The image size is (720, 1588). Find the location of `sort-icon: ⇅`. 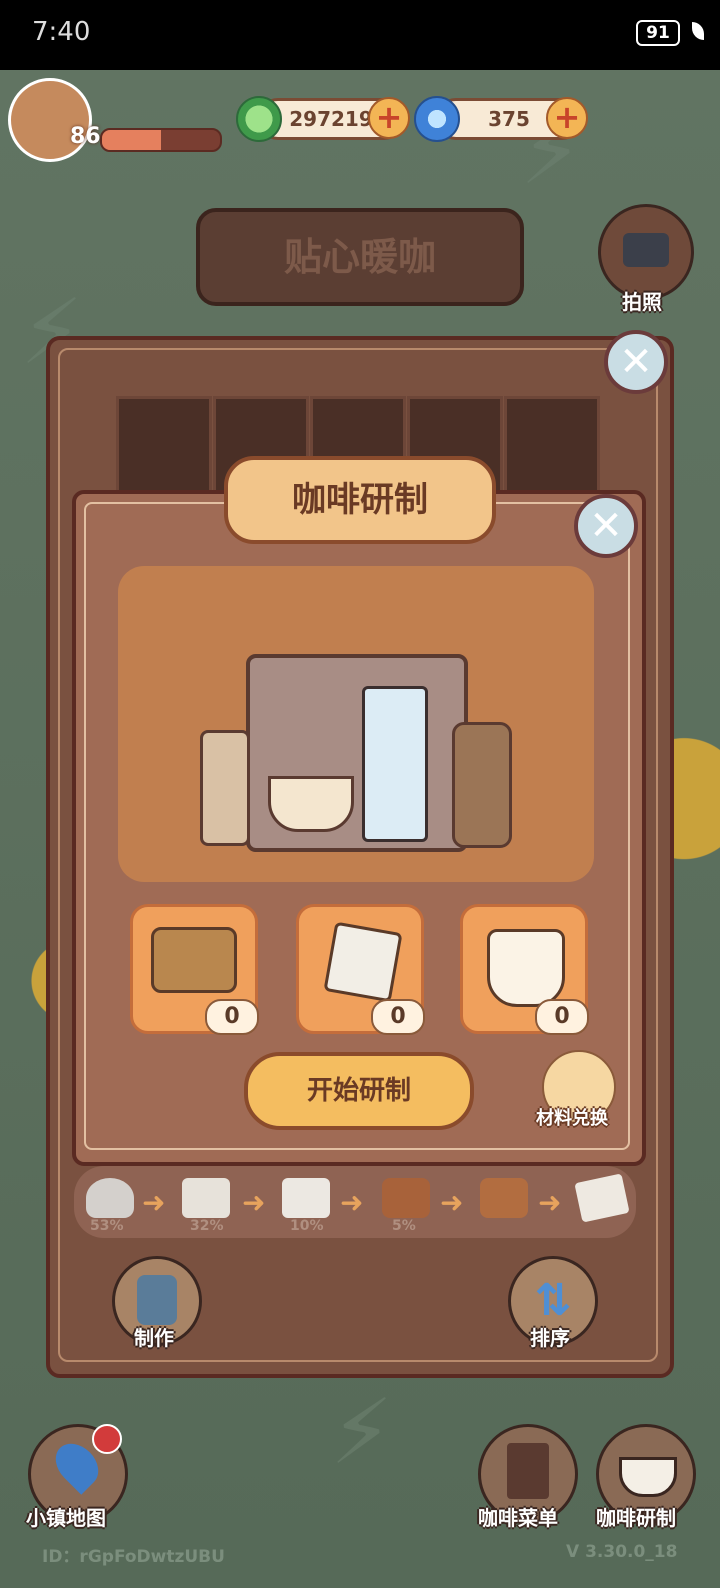

sort-icon: ⇅ is located at coordinates (553, 1300).